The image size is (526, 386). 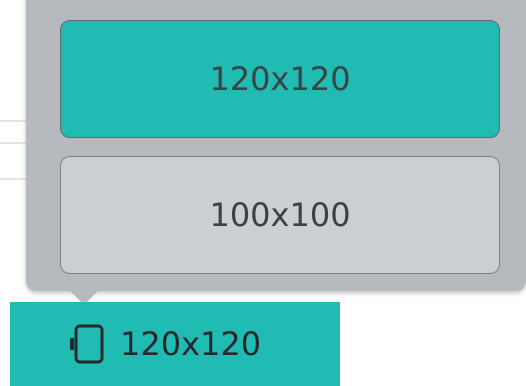 What do you see at coordinates (87, 344) in the screenshot?
I see `tablet-icon` at bounding box center [87, 344].